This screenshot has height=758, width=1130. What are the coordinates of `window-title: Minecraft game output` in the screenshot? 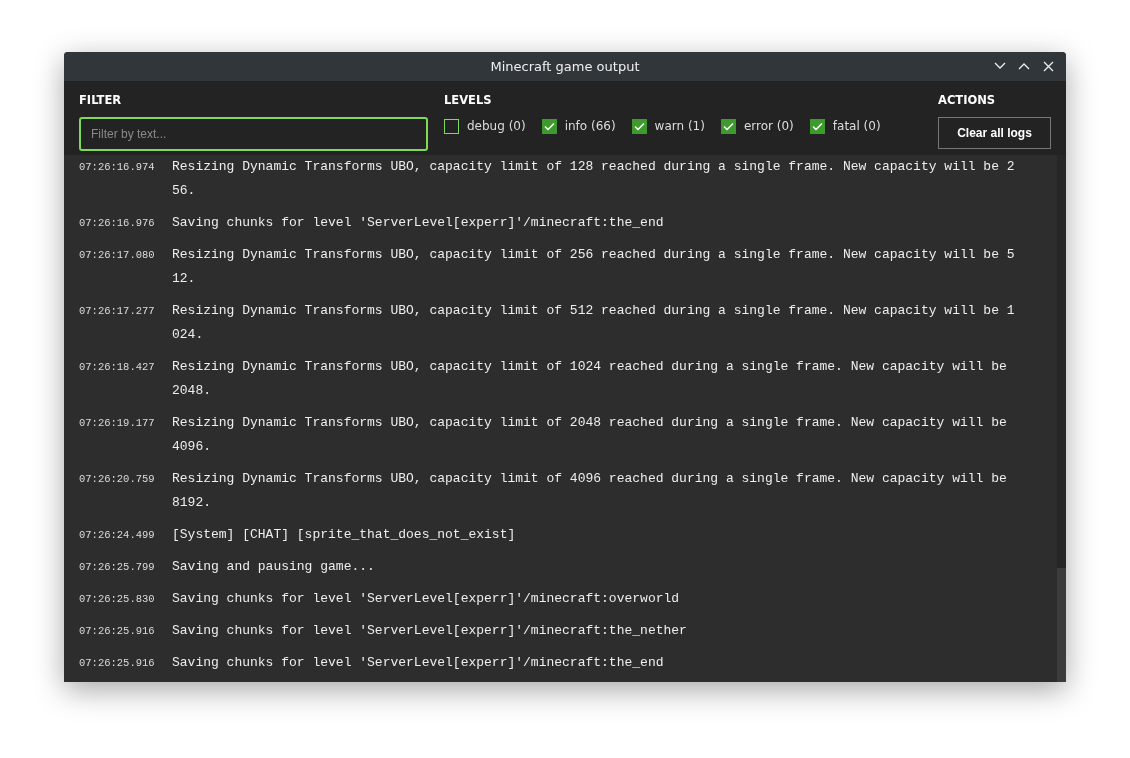 It's located at (565, 66).